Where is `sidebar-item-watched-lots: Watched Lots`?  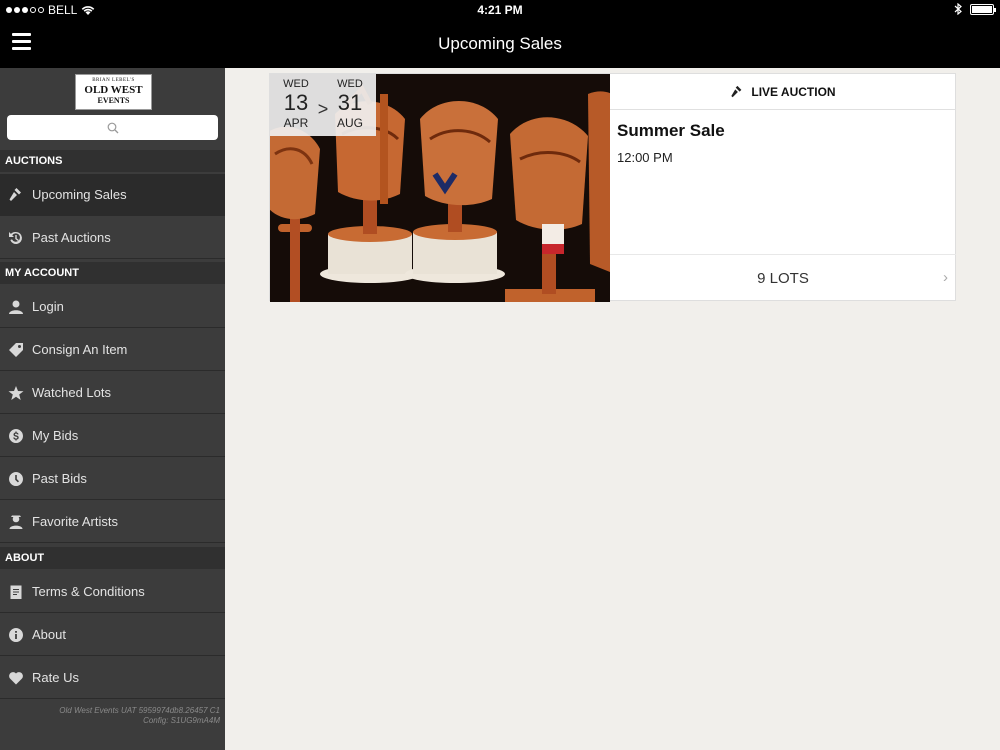 sidebar-item-watched-lots: Watched Lots is located at coordinates (112, 393).